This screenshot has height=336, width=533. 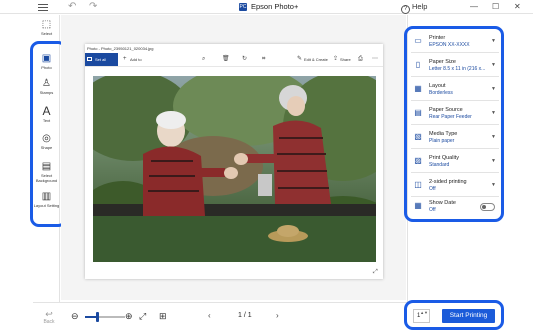 I want to click on photo-filename: Photo - Photo_23950121_020034.jpg, so click(x=120, y=48).